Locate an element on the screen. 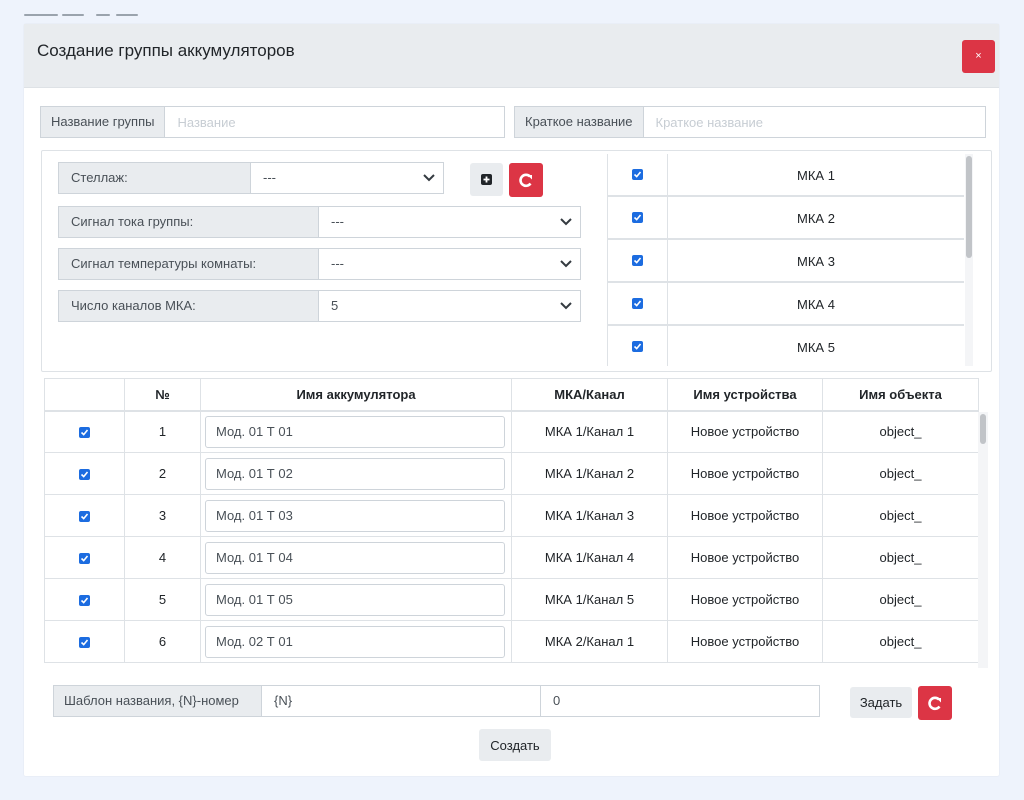  row-name-cell: Мод. 01 Т 02 is located at coordinates (356, 473).